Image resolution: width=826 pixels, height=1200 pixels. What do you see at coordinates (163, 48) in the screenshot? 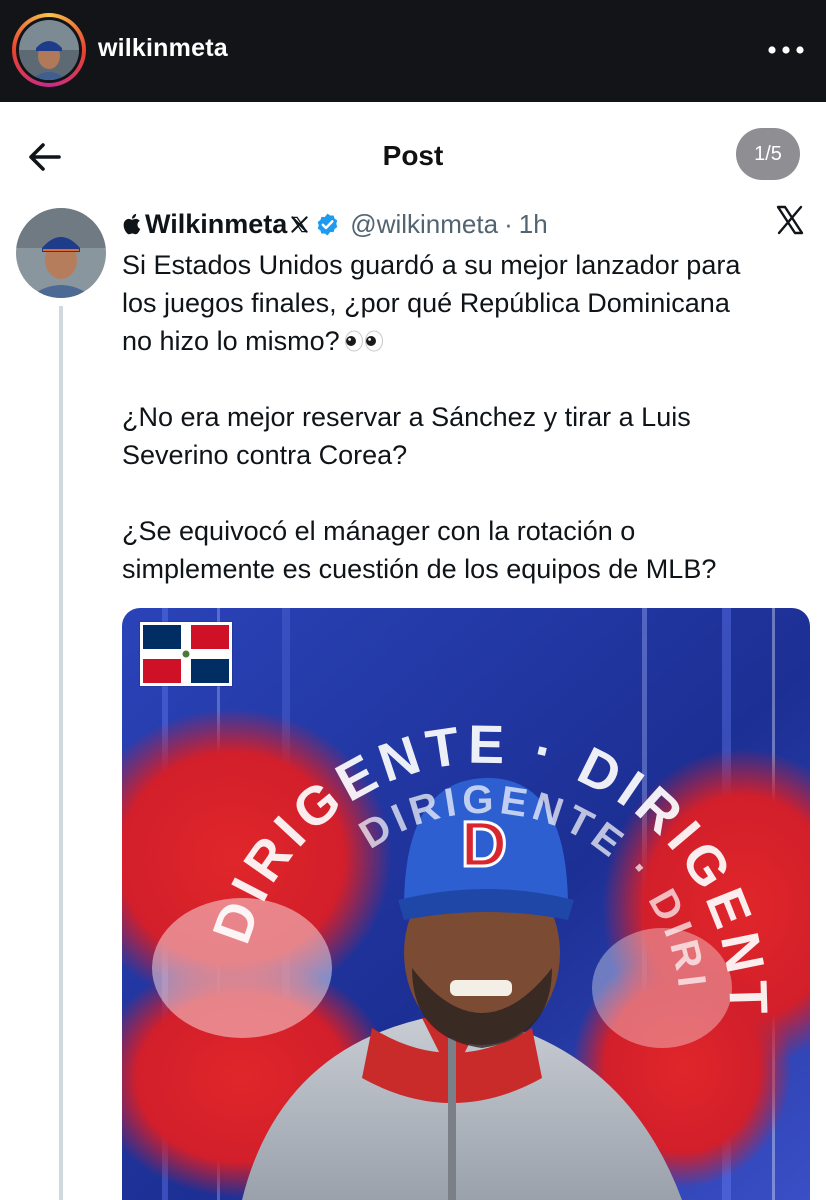
I see `ig-username: wilkinmeta` at bounding box center [163, 48].